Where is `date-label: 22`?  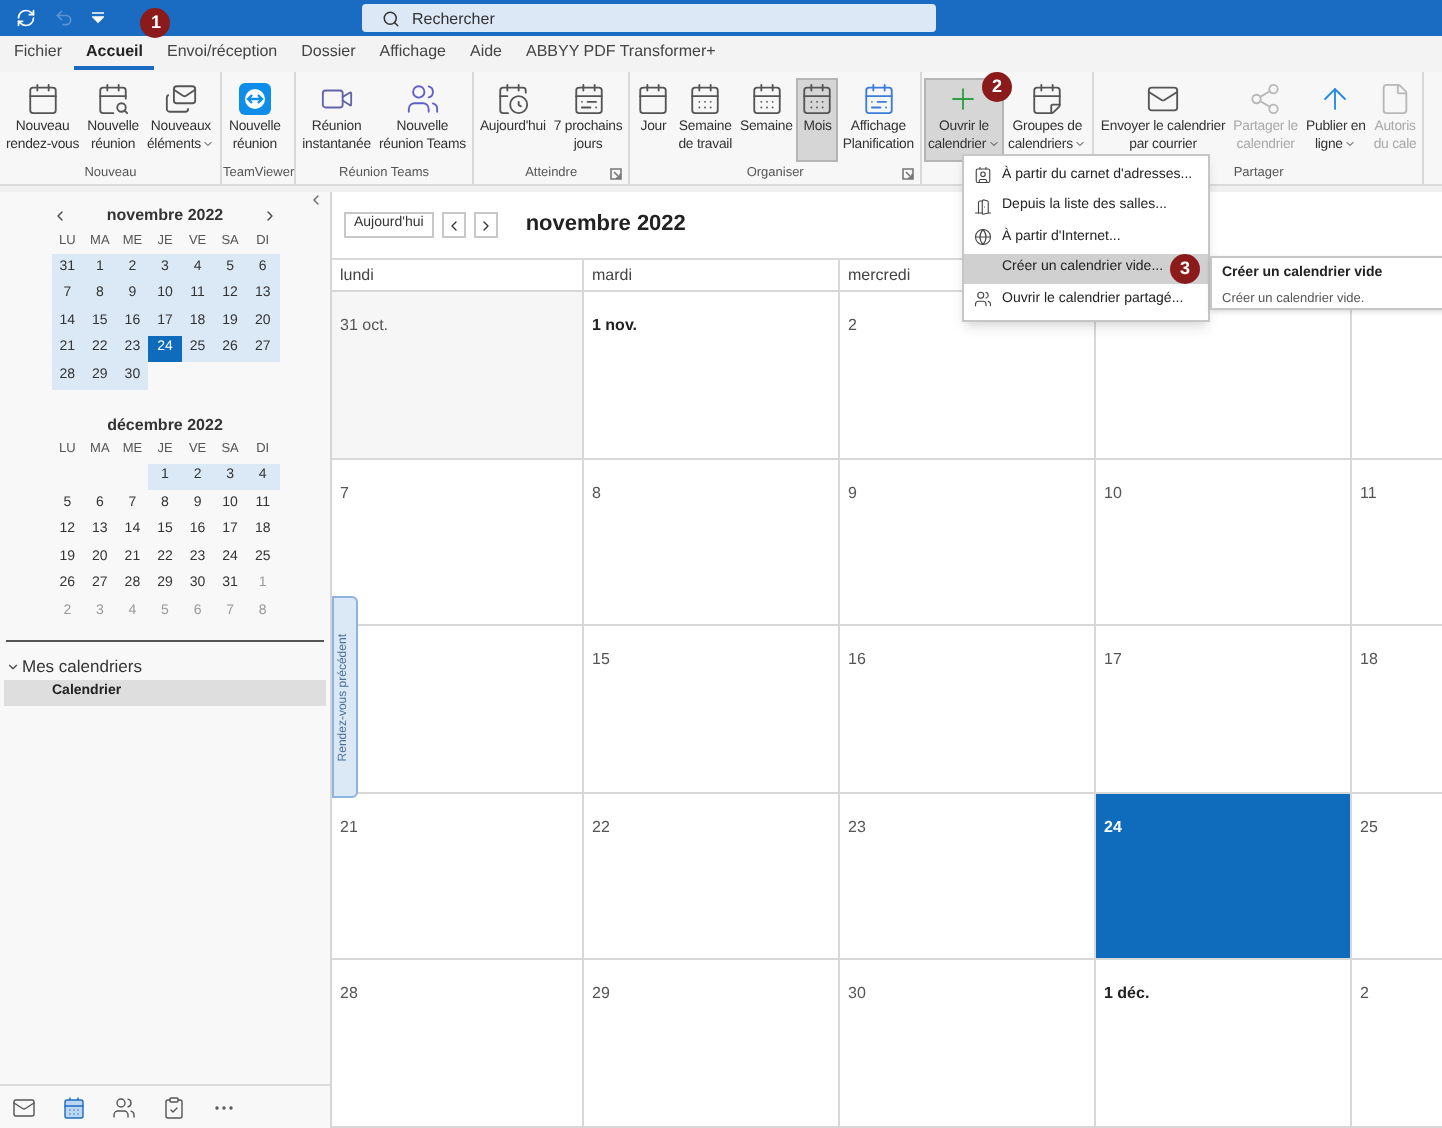 date-label: 22 is located at coordinates (601, 826).